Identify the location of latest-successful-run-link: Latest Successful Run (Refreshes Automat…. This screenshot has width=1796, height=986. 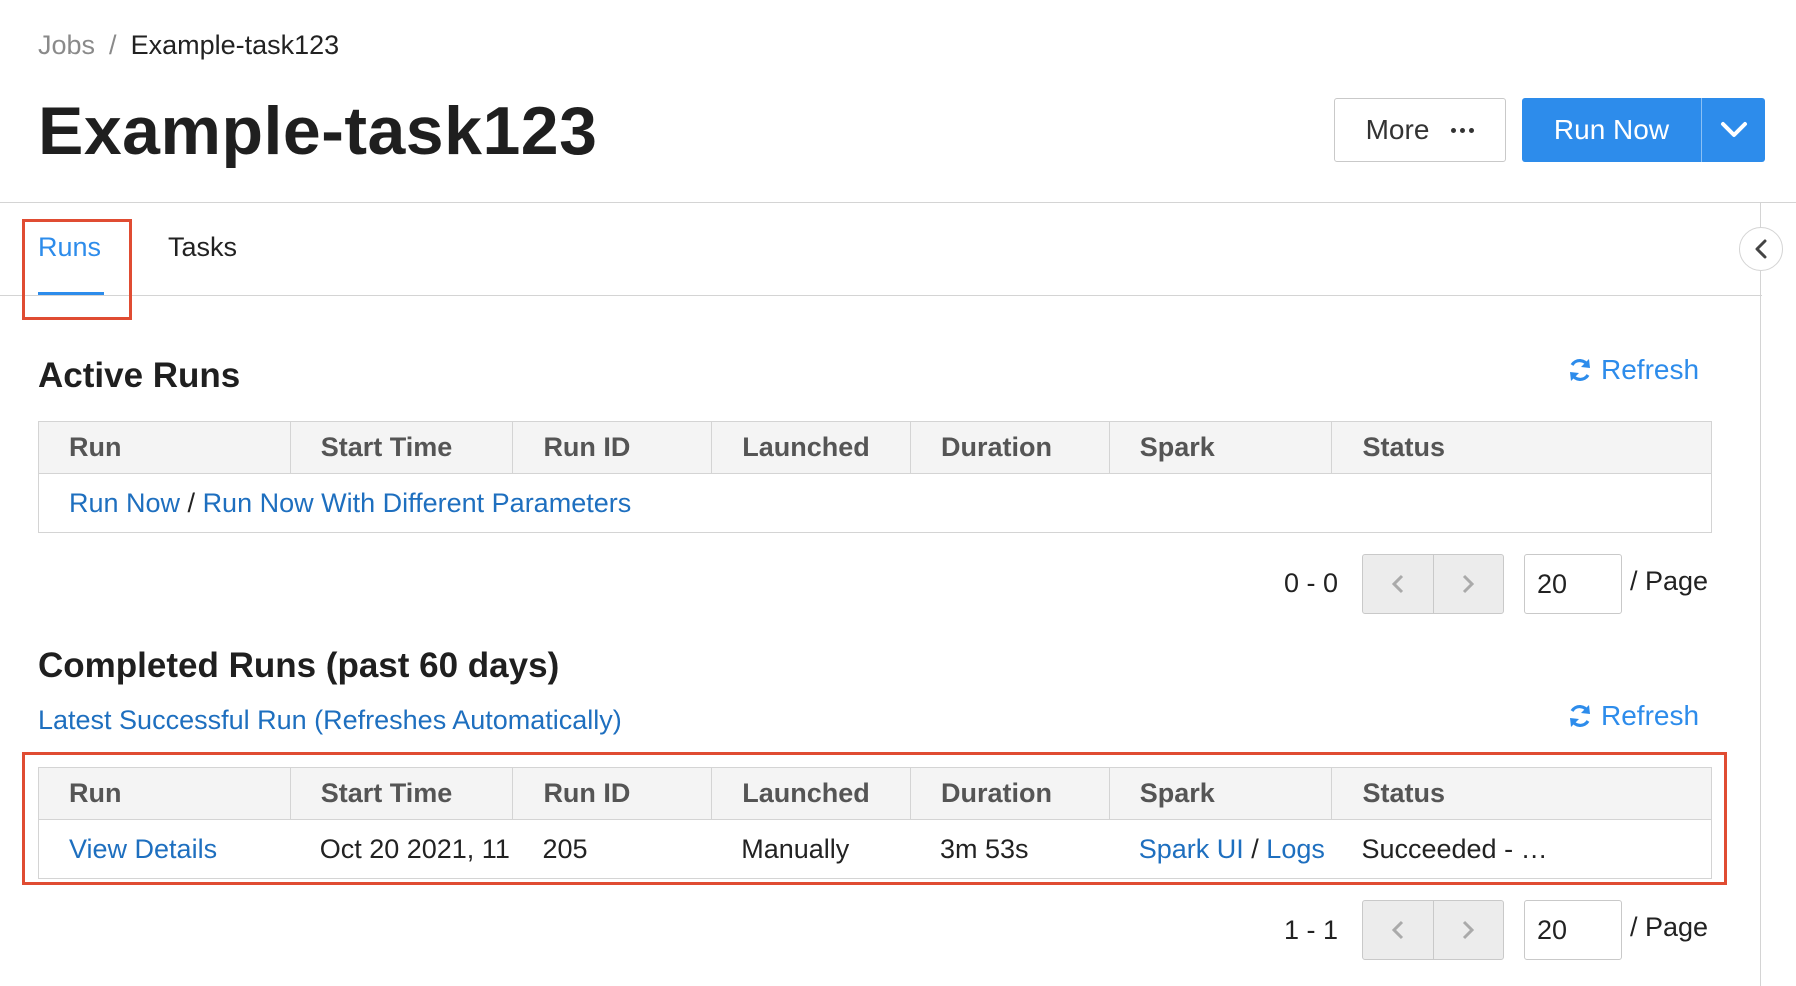
(330, 720).